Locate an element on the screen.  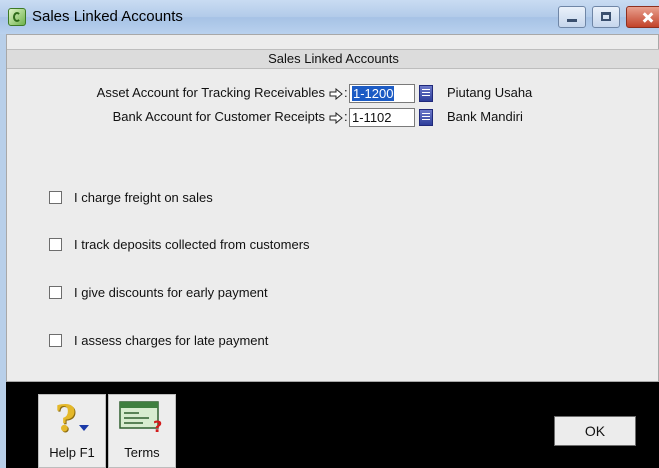
bank-account-input: 1-1102 is located at coordinates (382, 117).